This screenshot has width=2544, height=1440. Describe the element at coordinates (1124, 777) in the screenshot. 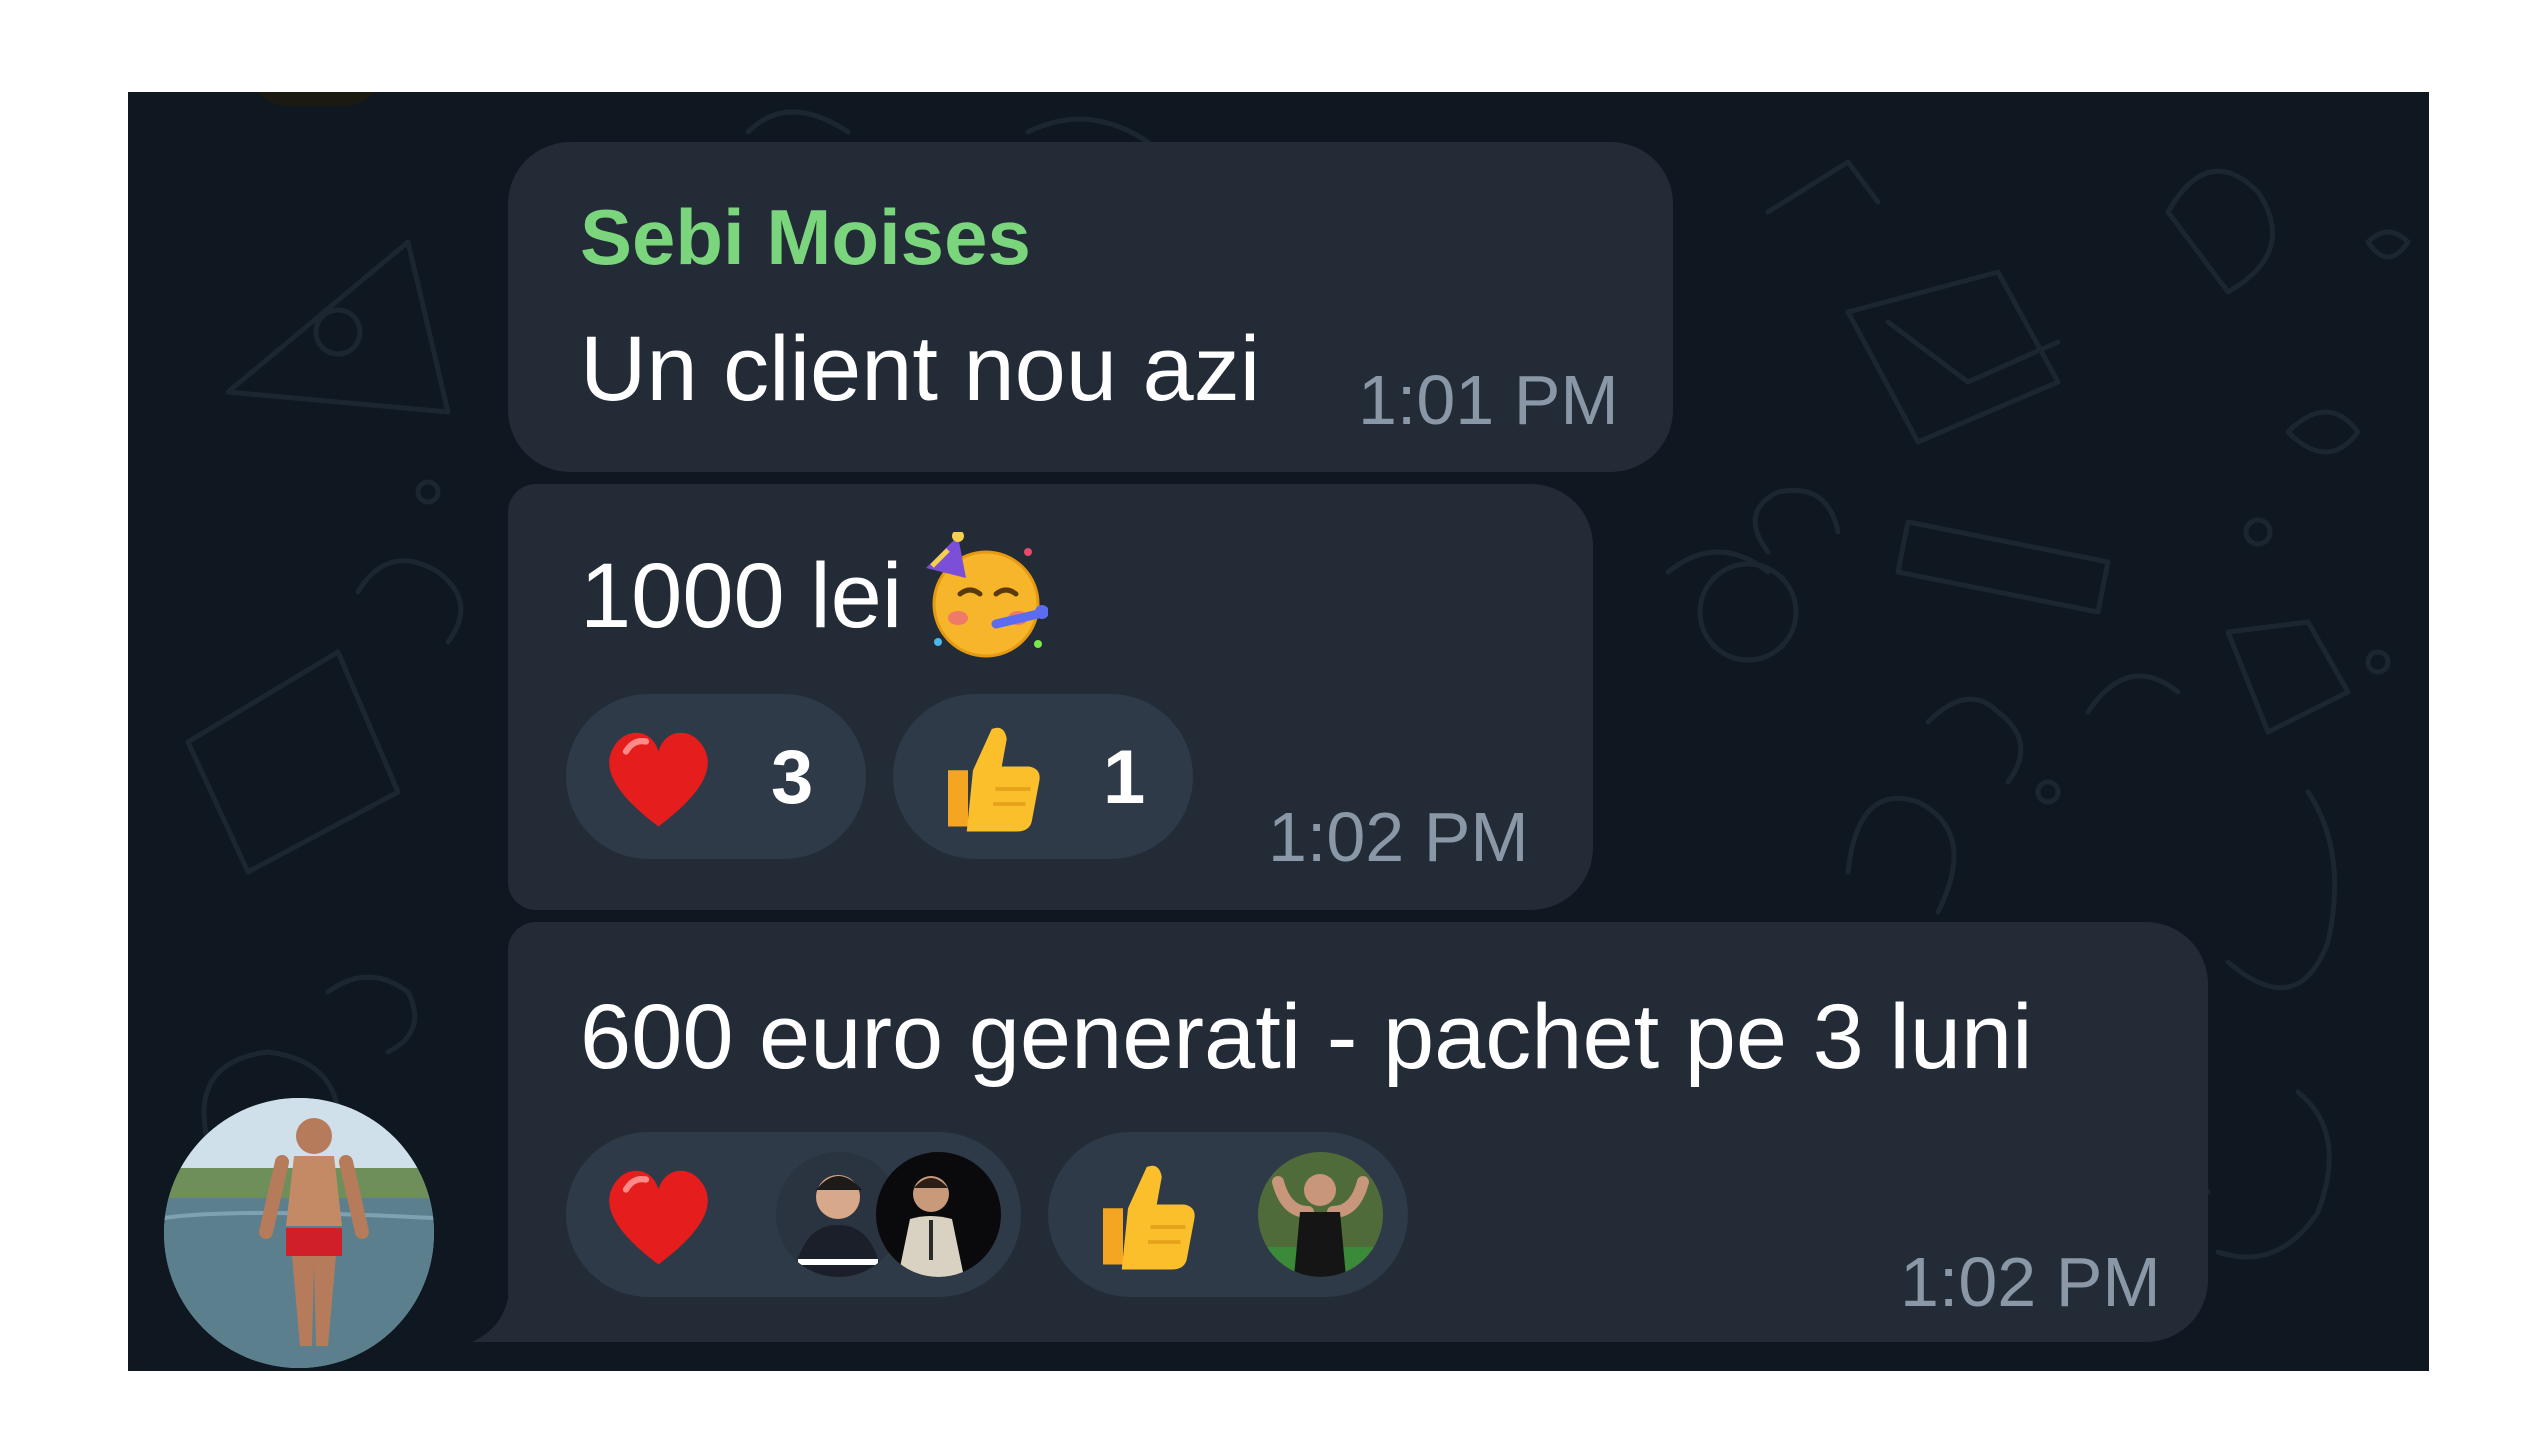

I see `reaction-count: 1` at that location.